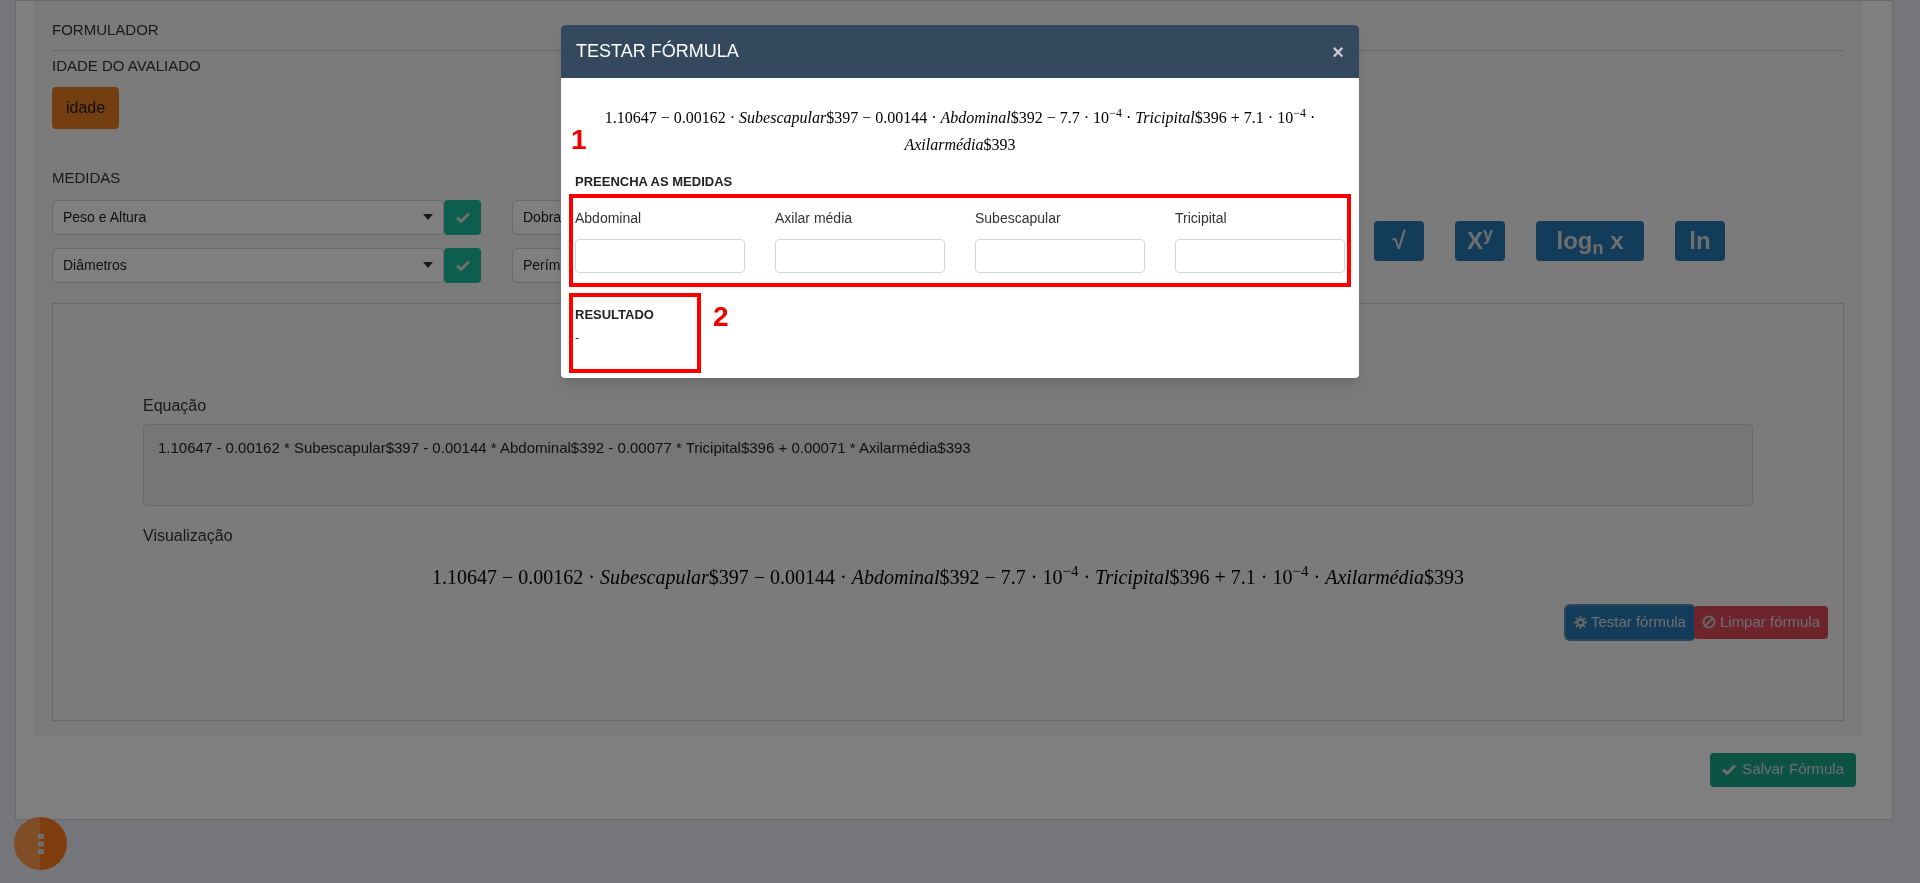  I want to click on section-title: FORMULADOR, so click(105, 30).